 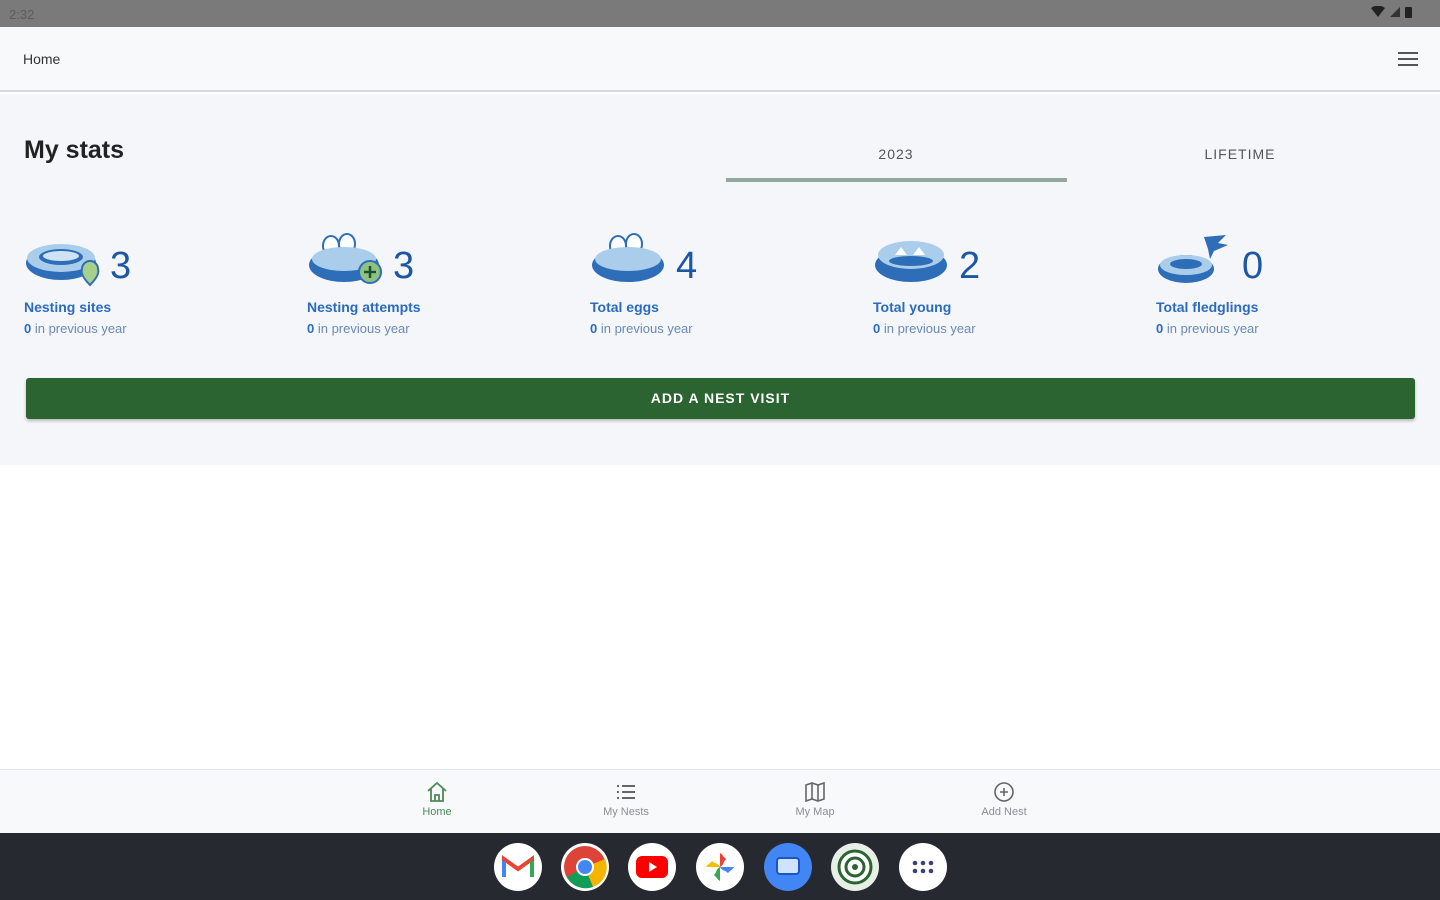 What do you see at coordinates (22, 14) in the screenshot?
I see `status-time: 2:32` at bounding box center [22, 14].